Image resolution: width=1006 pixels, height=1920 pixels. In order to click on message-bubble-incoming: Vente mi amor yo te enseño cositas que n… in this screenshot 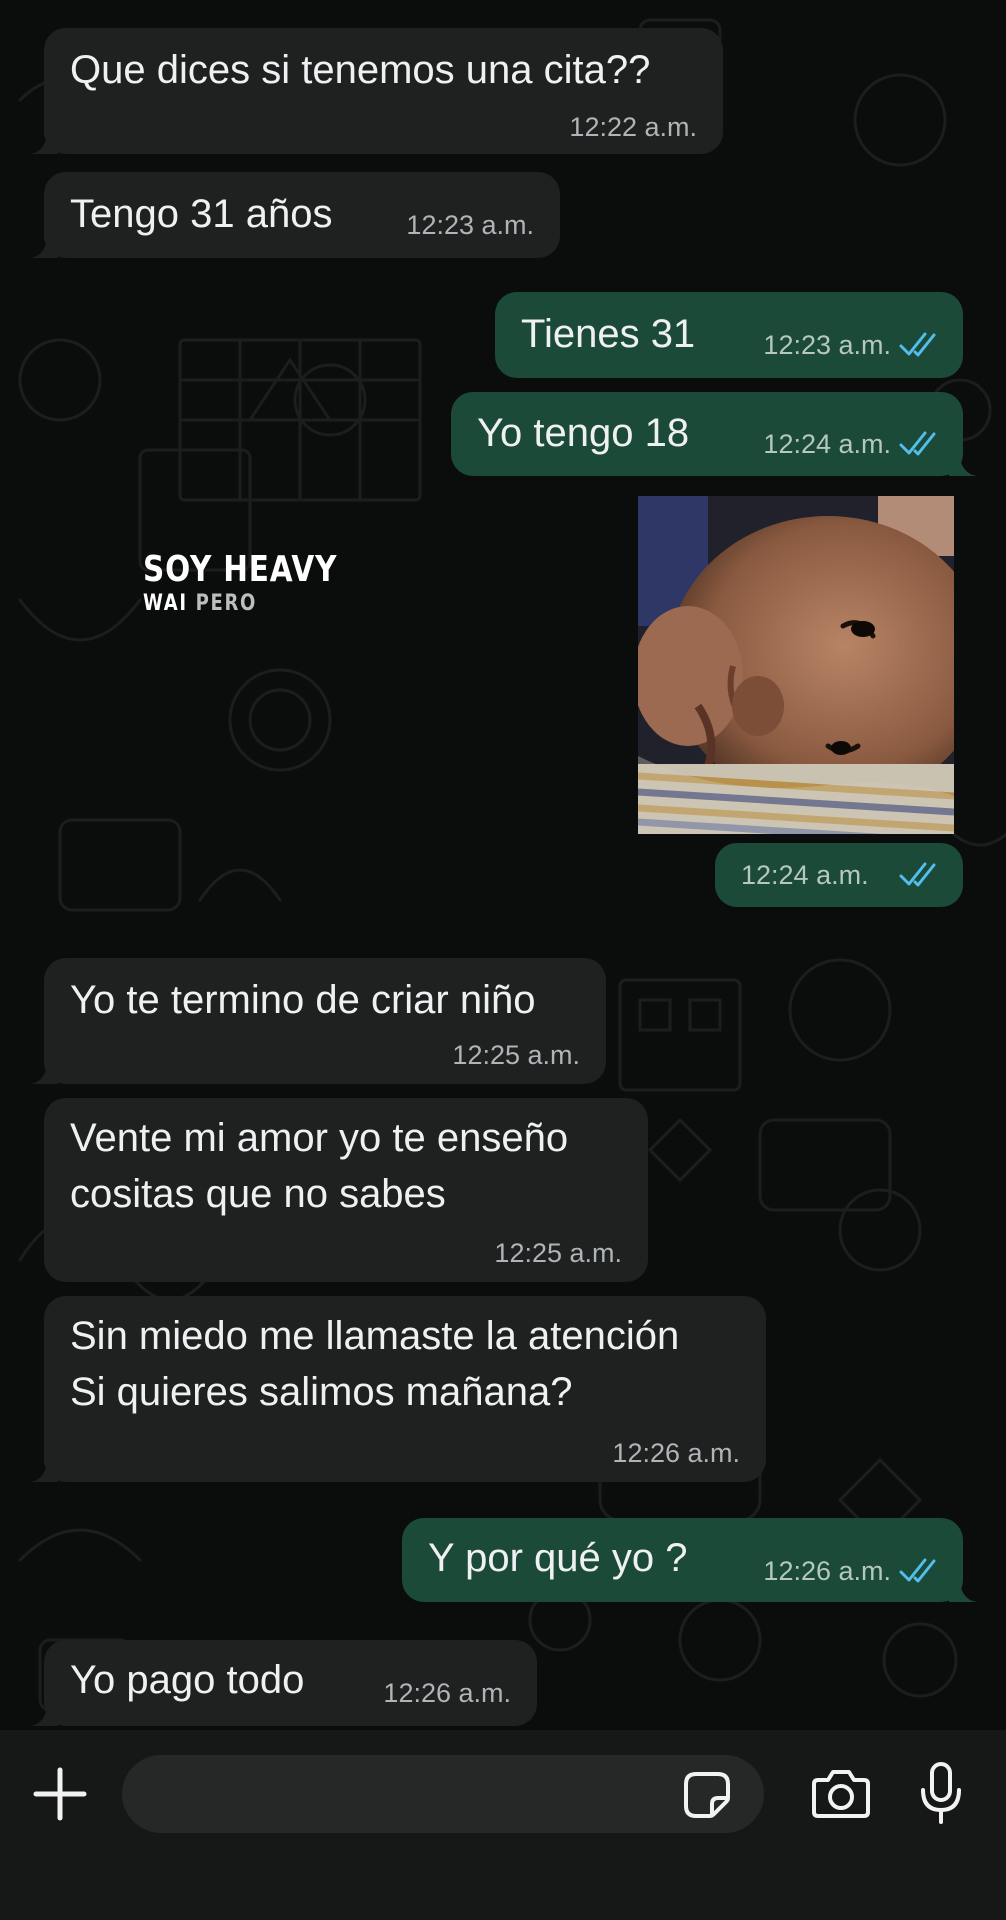, I will do `click(346, 1190)`.